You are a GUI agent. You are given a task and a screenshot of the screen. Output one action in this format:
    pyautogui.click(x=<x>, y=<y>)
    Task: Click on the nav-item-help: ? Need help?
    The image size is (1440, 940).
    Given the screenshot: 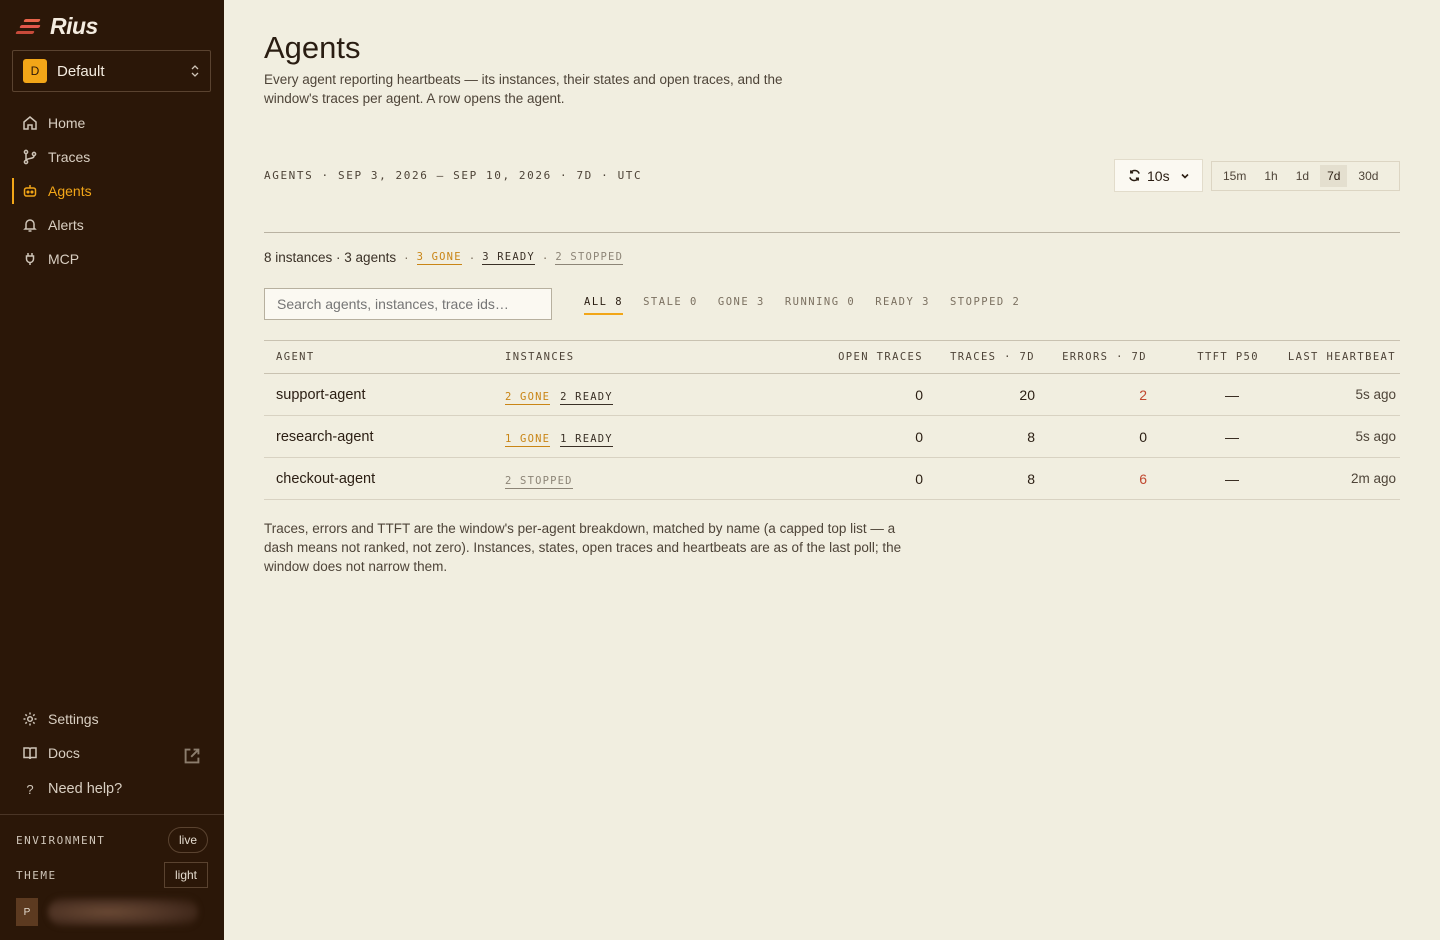 What is the action you would take?
    pyautogui.click(x=112, y=789)
    